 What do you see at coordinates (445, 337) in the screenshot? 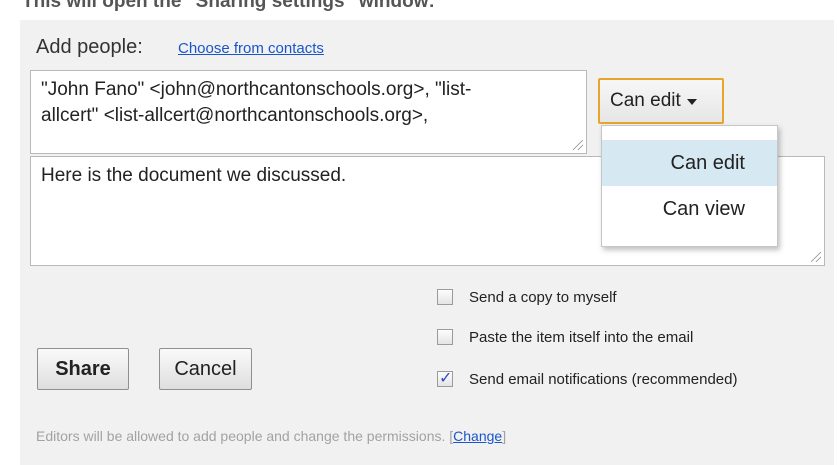
I see `paste-item-checkbox` at bounding box center [445, 337].